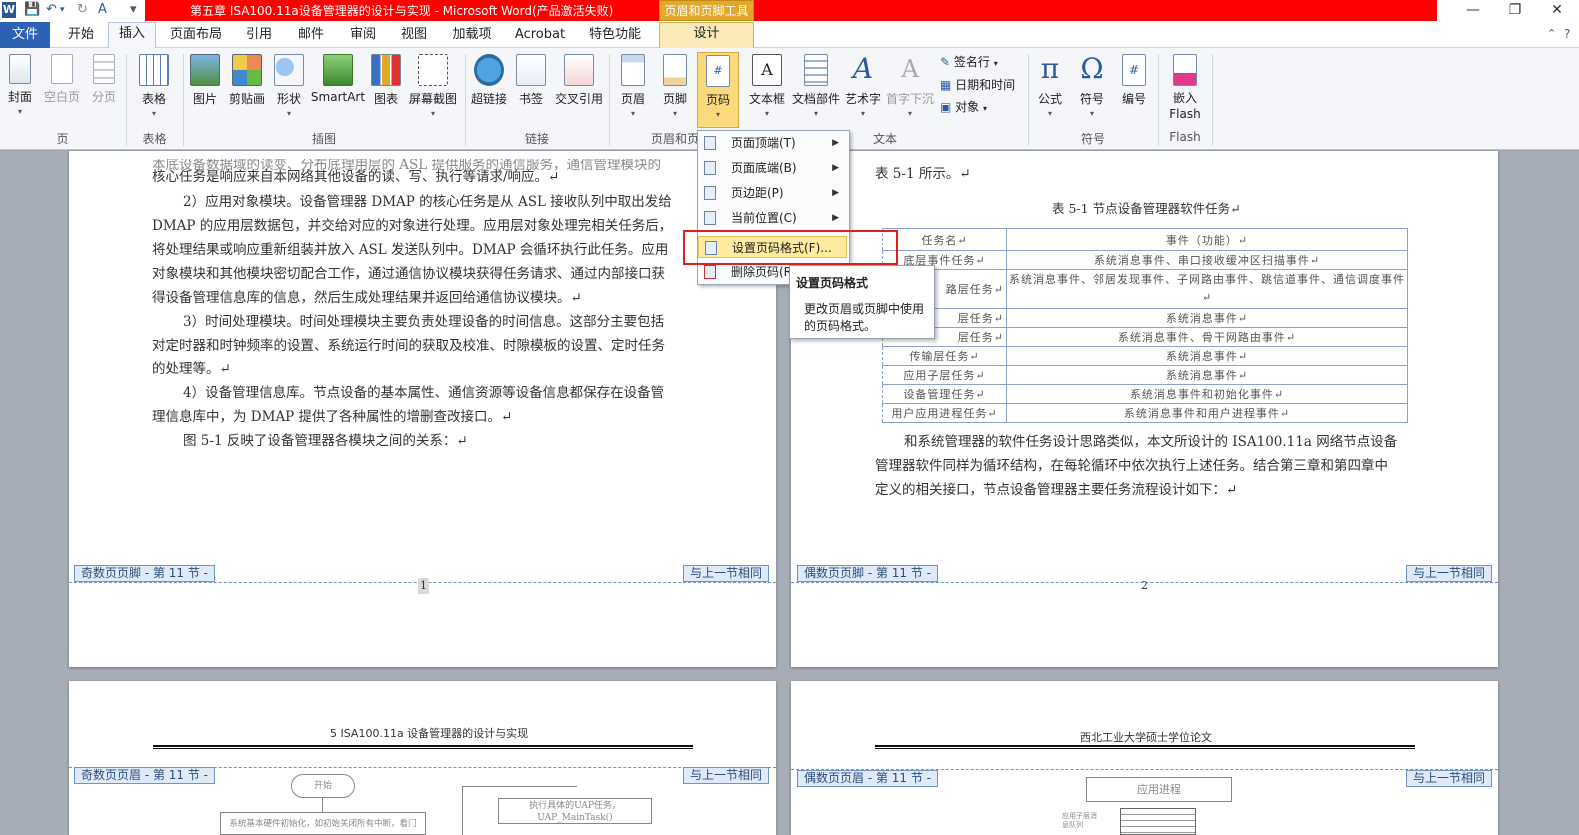 The width and height of the screenshot is (1579, 835). Describe the element at coordinates (1207, 413) in the screenshot. I see `table-cell: 系统消息事件和用户进程事件↵` at that location.